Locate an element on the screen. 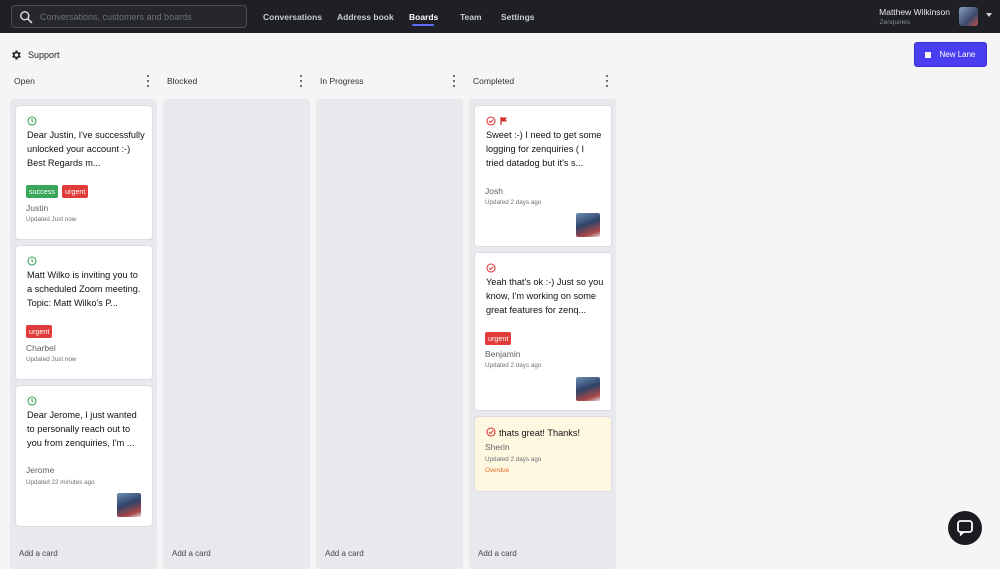 This screenshot has height=569, width=1000. card-author: Sherin is located at coordinates (497, 447).